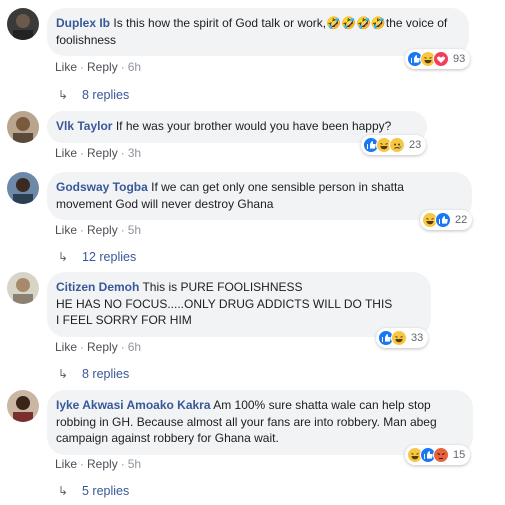  What do you see at coordinates (134, 153) in the screenshot?
I see `comment-timestamp: 3h` at bounding box center [134, 153].